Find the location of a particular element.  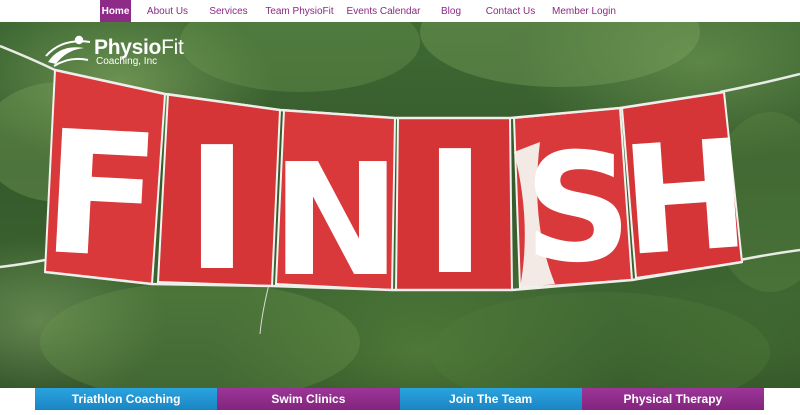

banner-flag-f: F is located at coordinates (102, 183).